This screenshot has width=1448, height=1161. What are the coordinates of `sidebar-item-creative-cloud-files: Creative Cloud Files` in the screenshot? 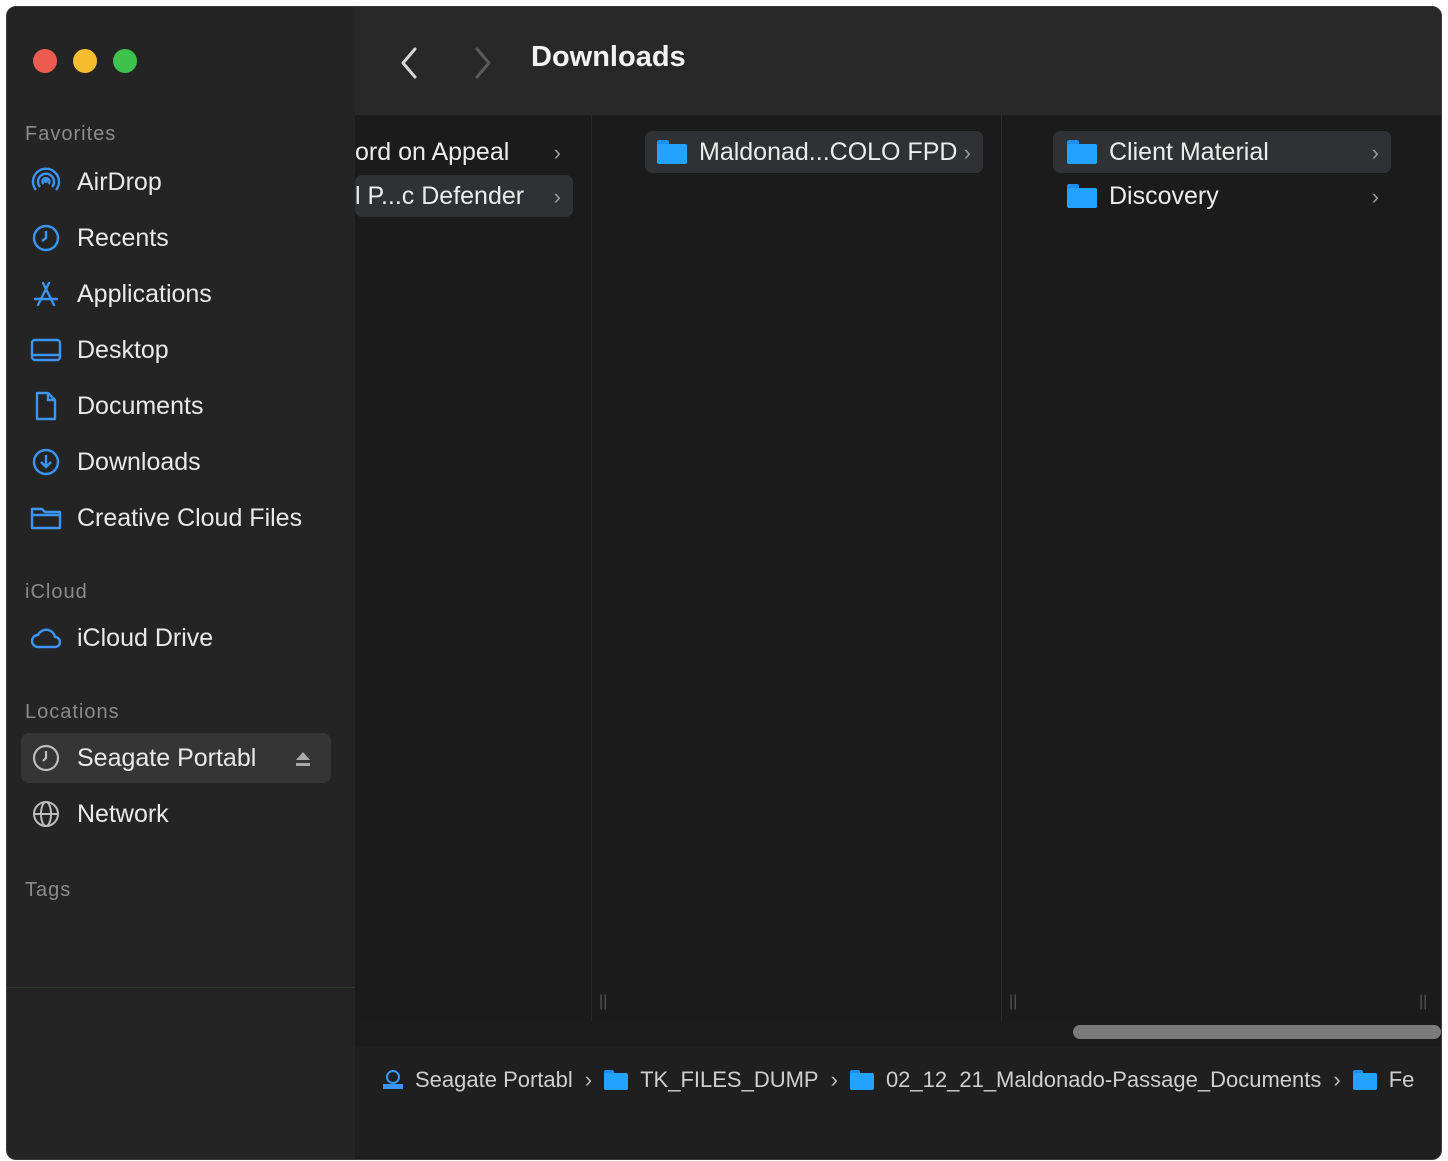 It's located at (176, 518).